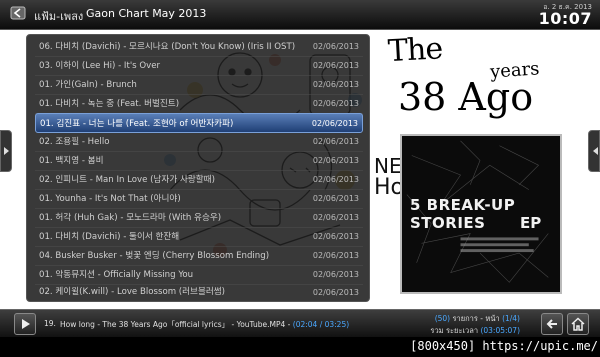 This screenshot has width=600, height=357. I want to click on album-cover: 5 BREAK-UP STORIES EP, so click(481, 214).